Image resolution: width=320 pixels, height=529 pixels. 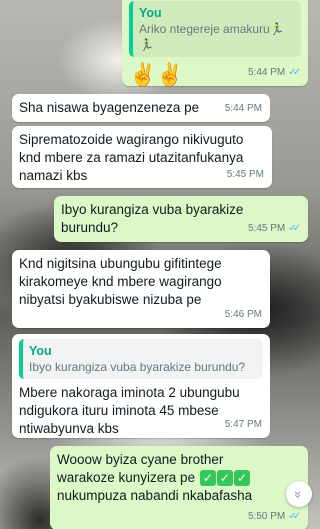 I want to click on message-time: 5:47 PM, so click(x=243, y=424).